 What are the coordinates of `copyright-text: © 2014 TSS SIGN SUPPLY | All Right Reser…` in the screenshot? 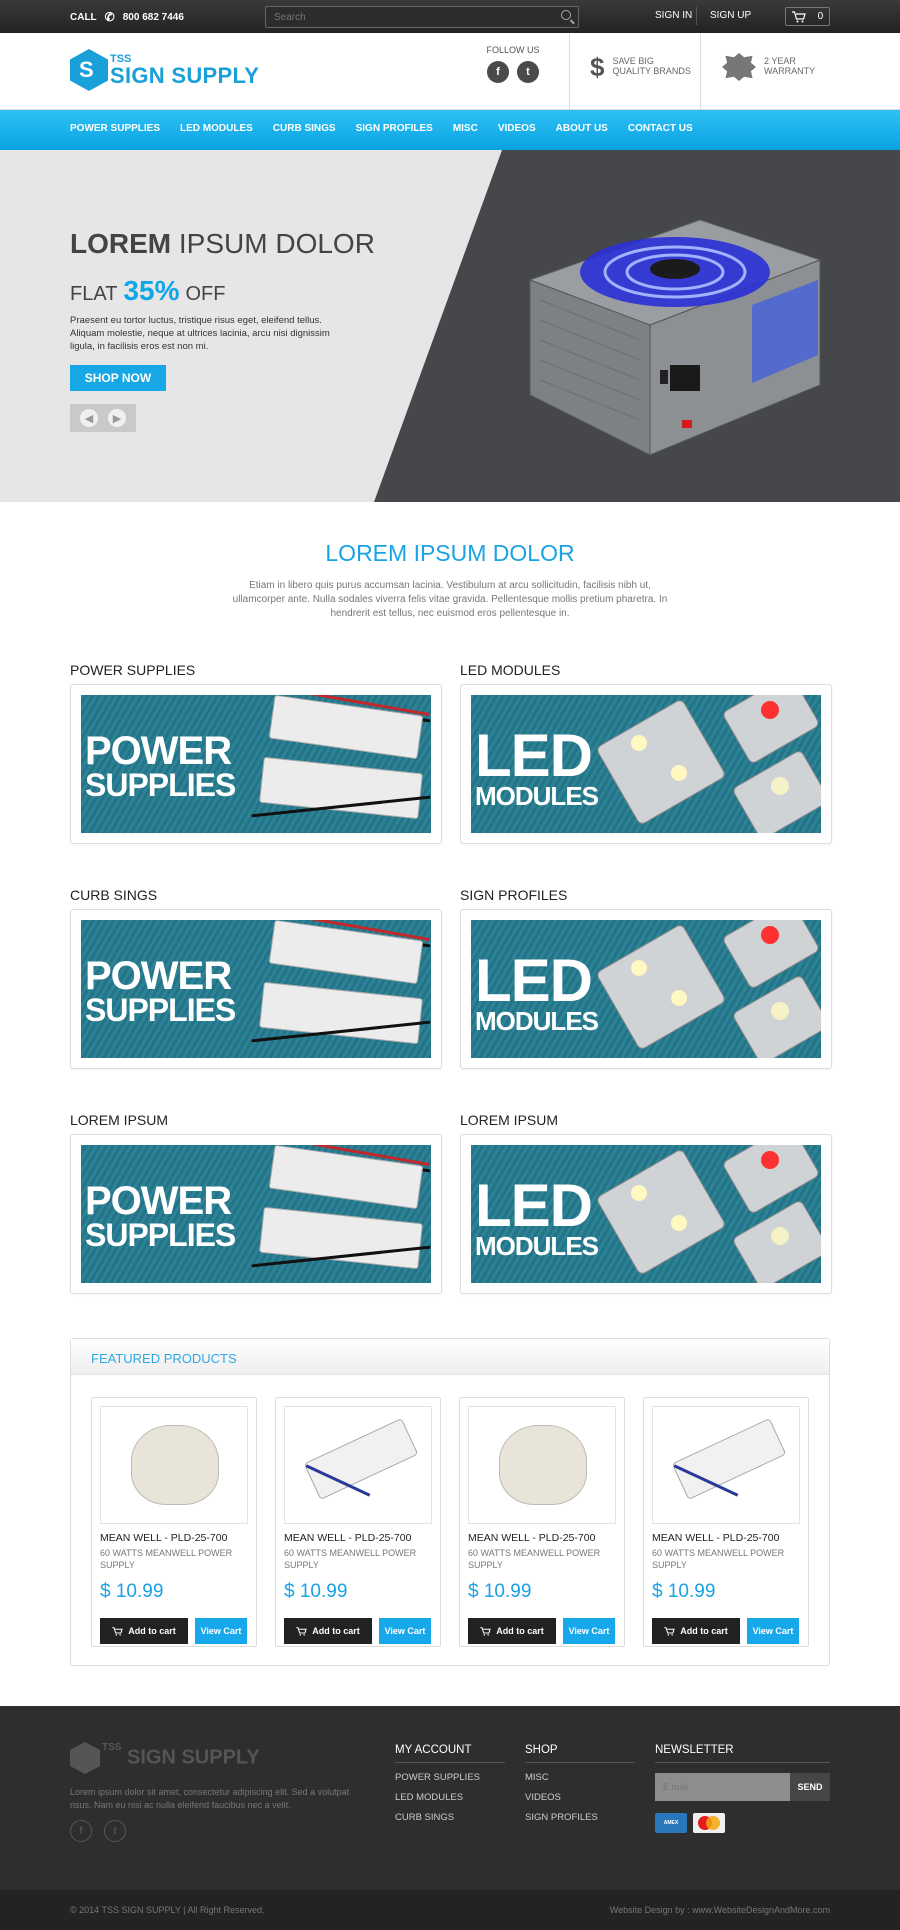 It's located at (167, 1910).